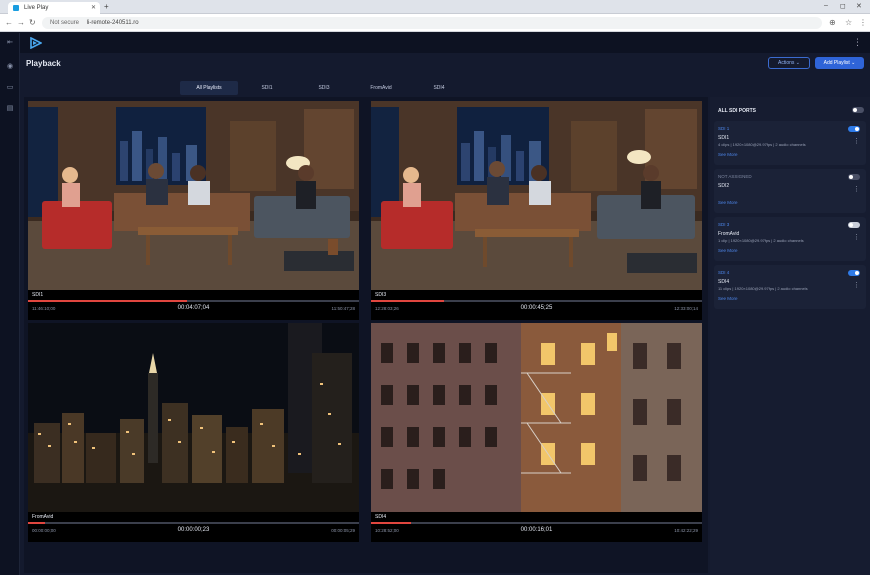  I want to click on video-frame-sdi3, so click(536, 195).